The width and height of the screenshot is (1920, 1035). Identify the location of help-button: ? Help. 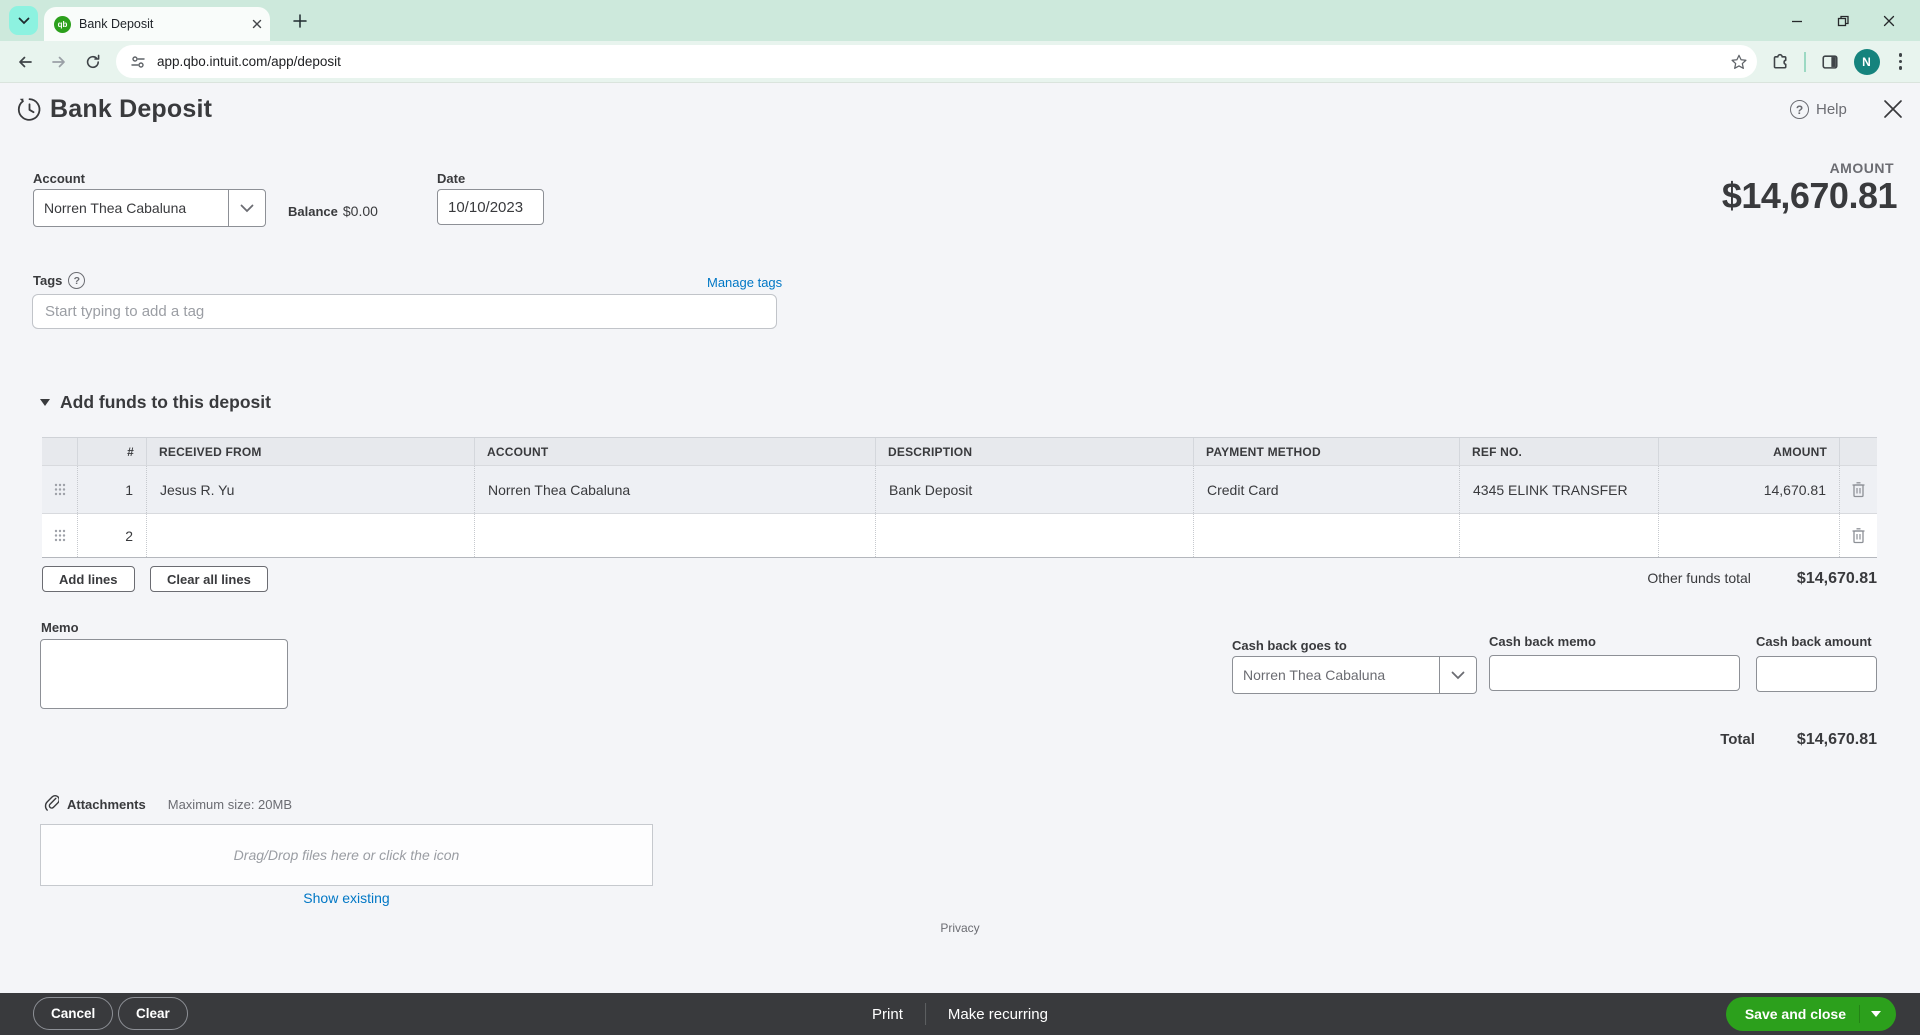
(1818, 109).